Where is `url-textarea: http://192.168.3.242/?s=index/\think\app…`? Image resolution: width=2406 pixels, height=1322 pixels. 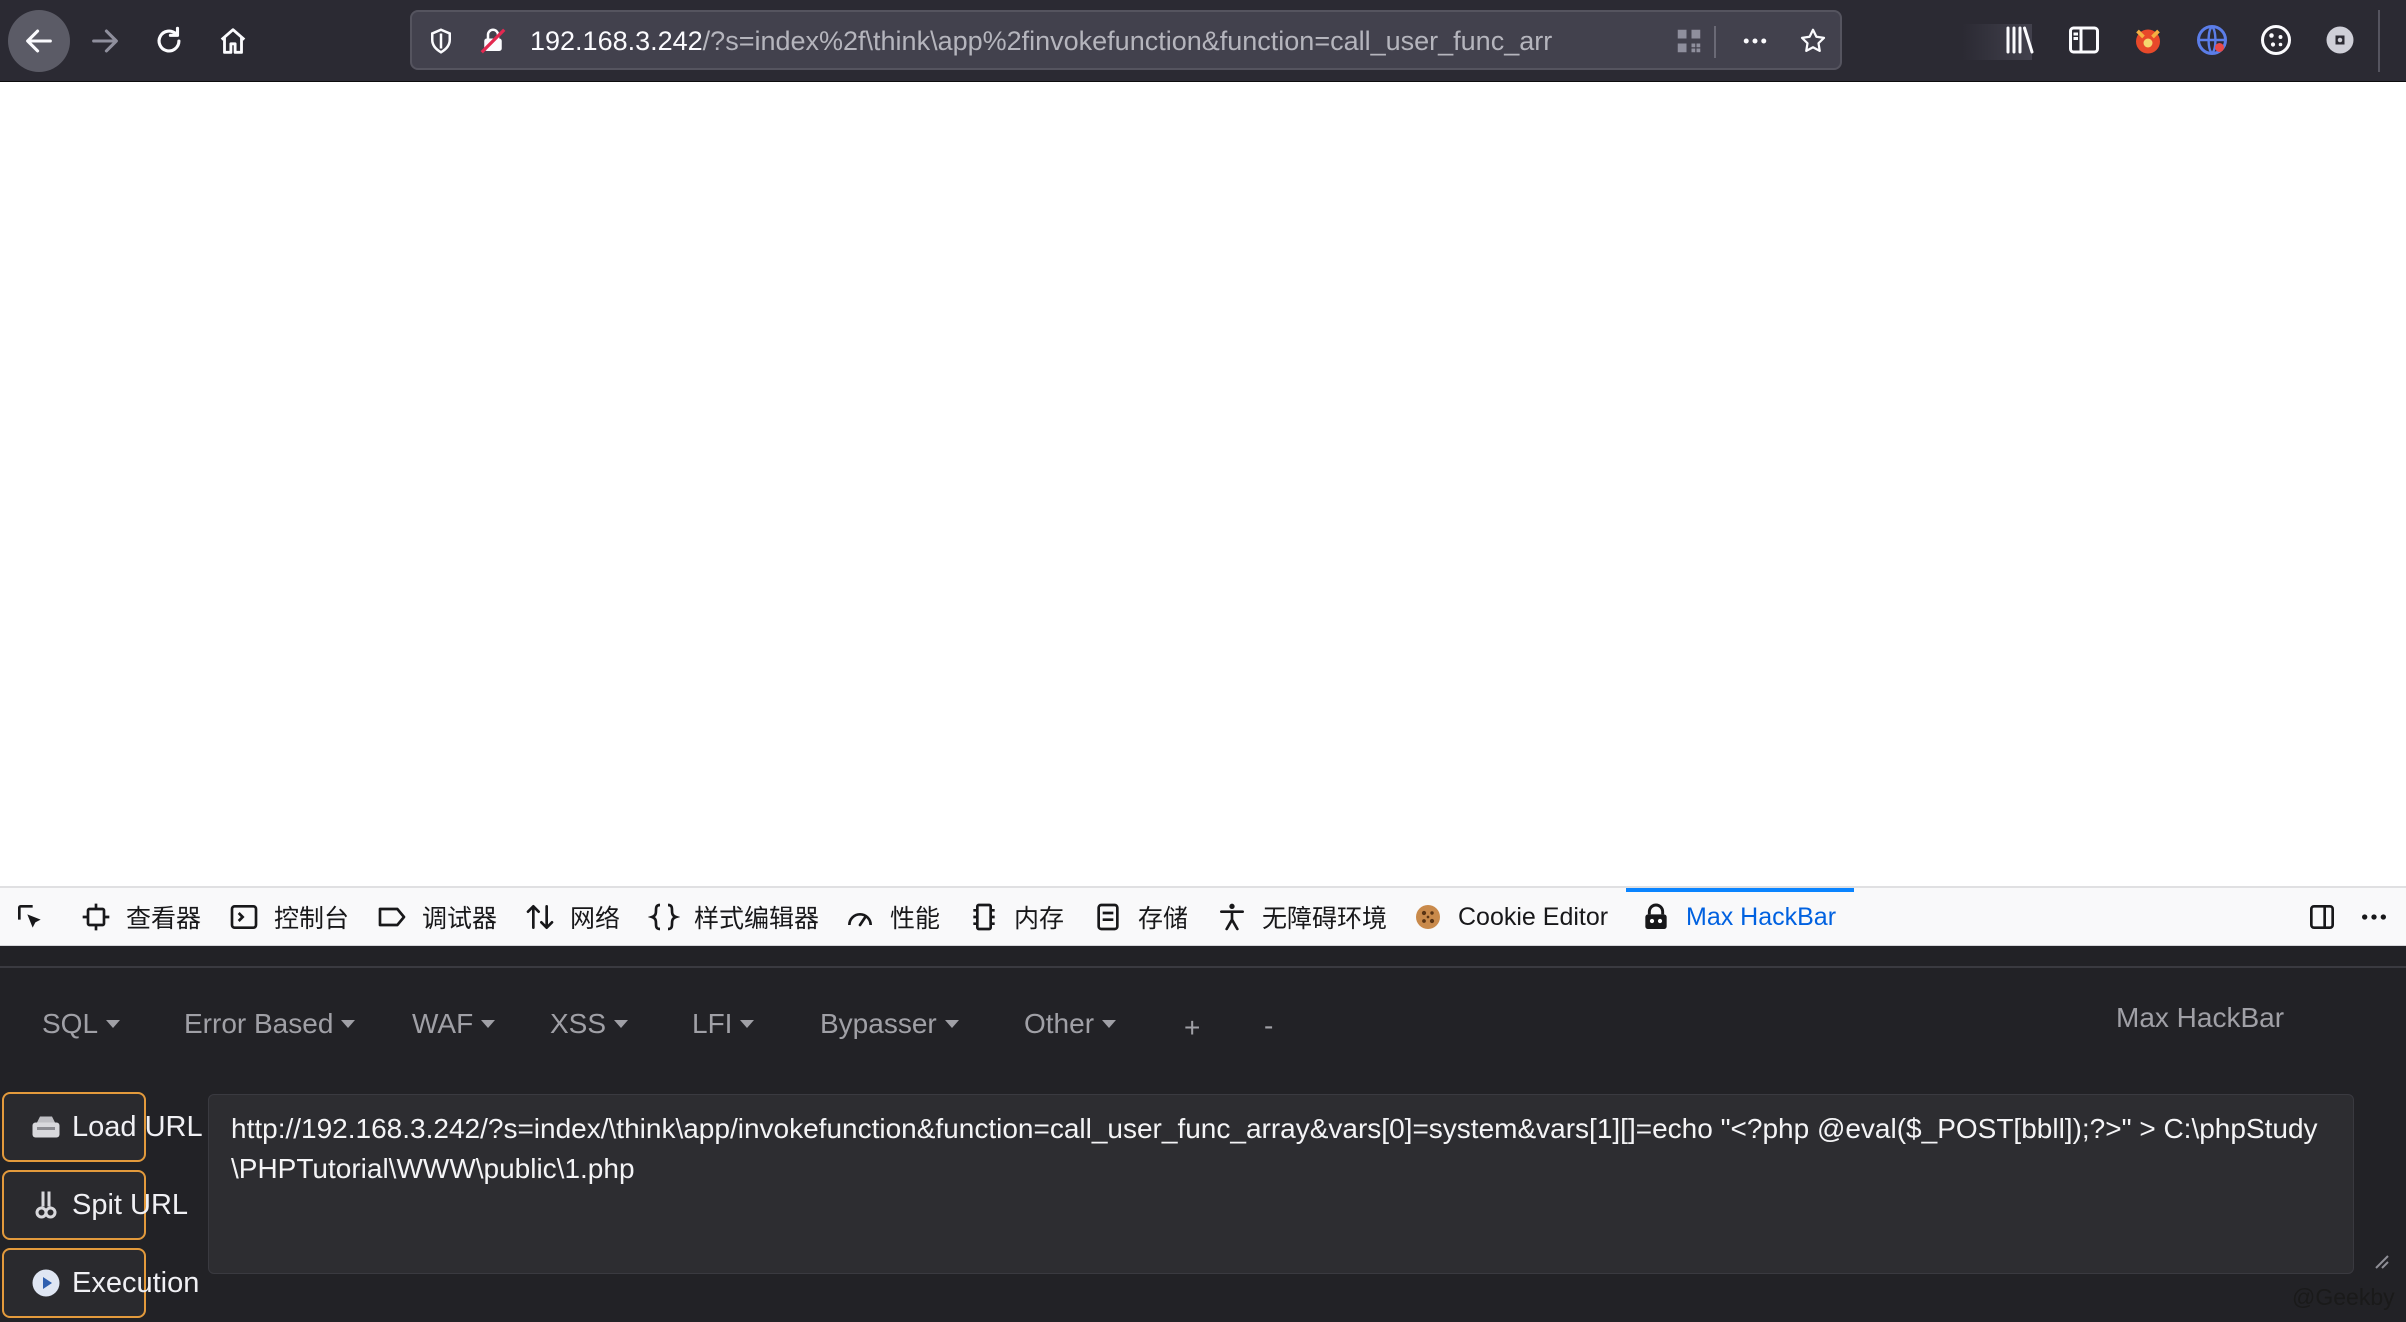 url-textarea: http://192.168.3.242/?s=index/\think\app… is located at coordinates (1281, 1184).